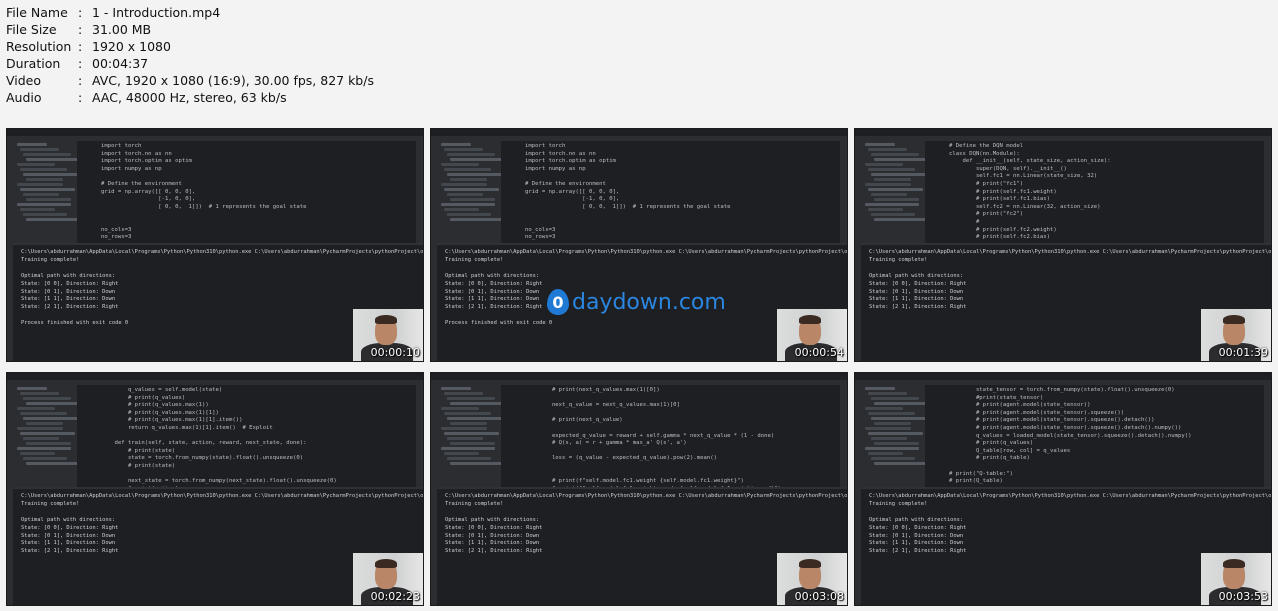  Describe the element at coordinates (138, 465) in the screenshot. I see `code-line: # print(state)` at that location.